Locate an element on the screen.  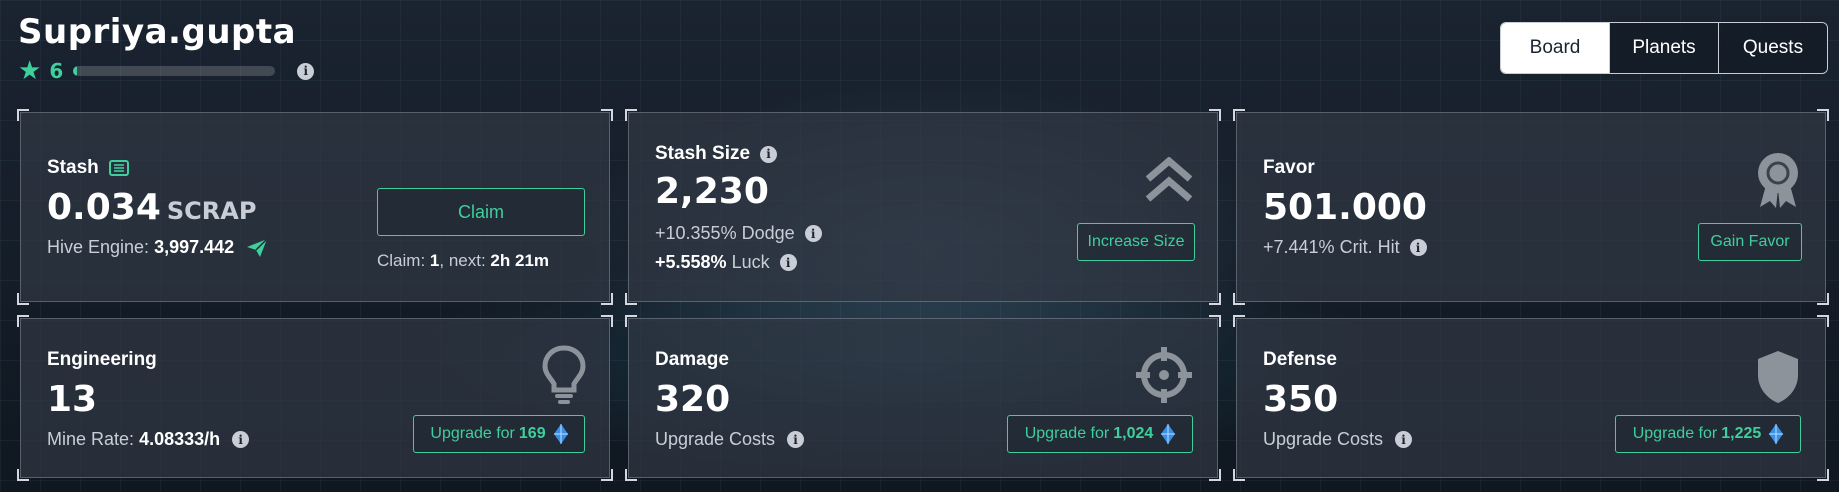
level-row: ★ 6 i is located at coordinates (166, 71).